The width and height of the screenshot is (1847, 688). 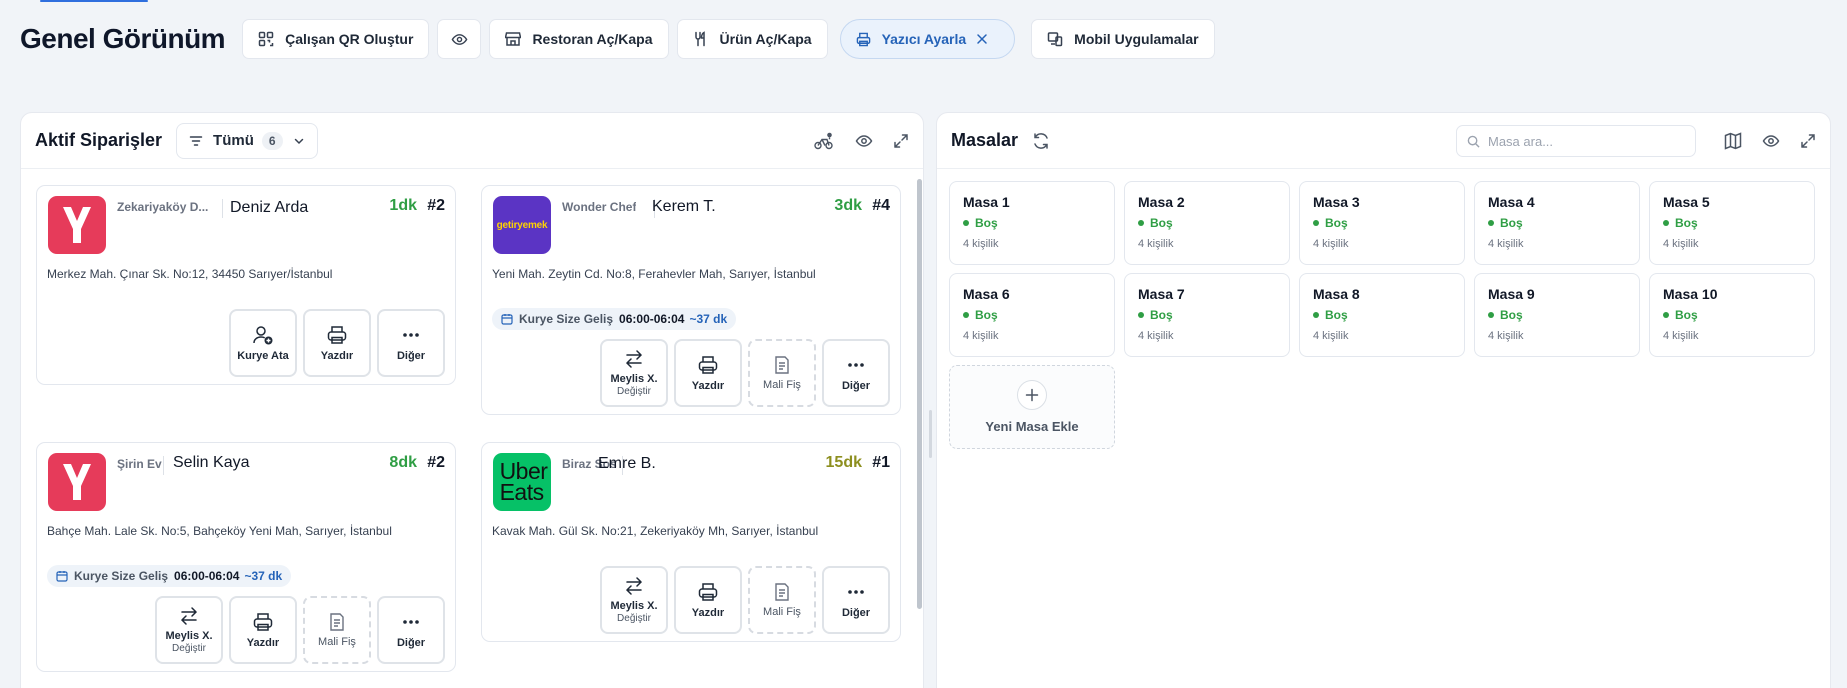 I want to click on search-icon, so click(x=1473, y=141).